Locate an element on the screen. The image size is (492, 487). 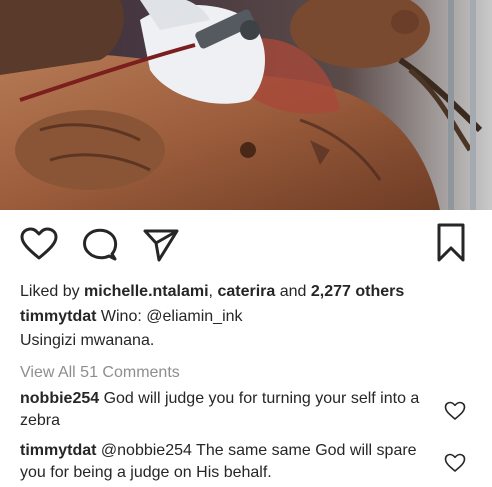
bookmark-icon is located at coordinates (451, 243).